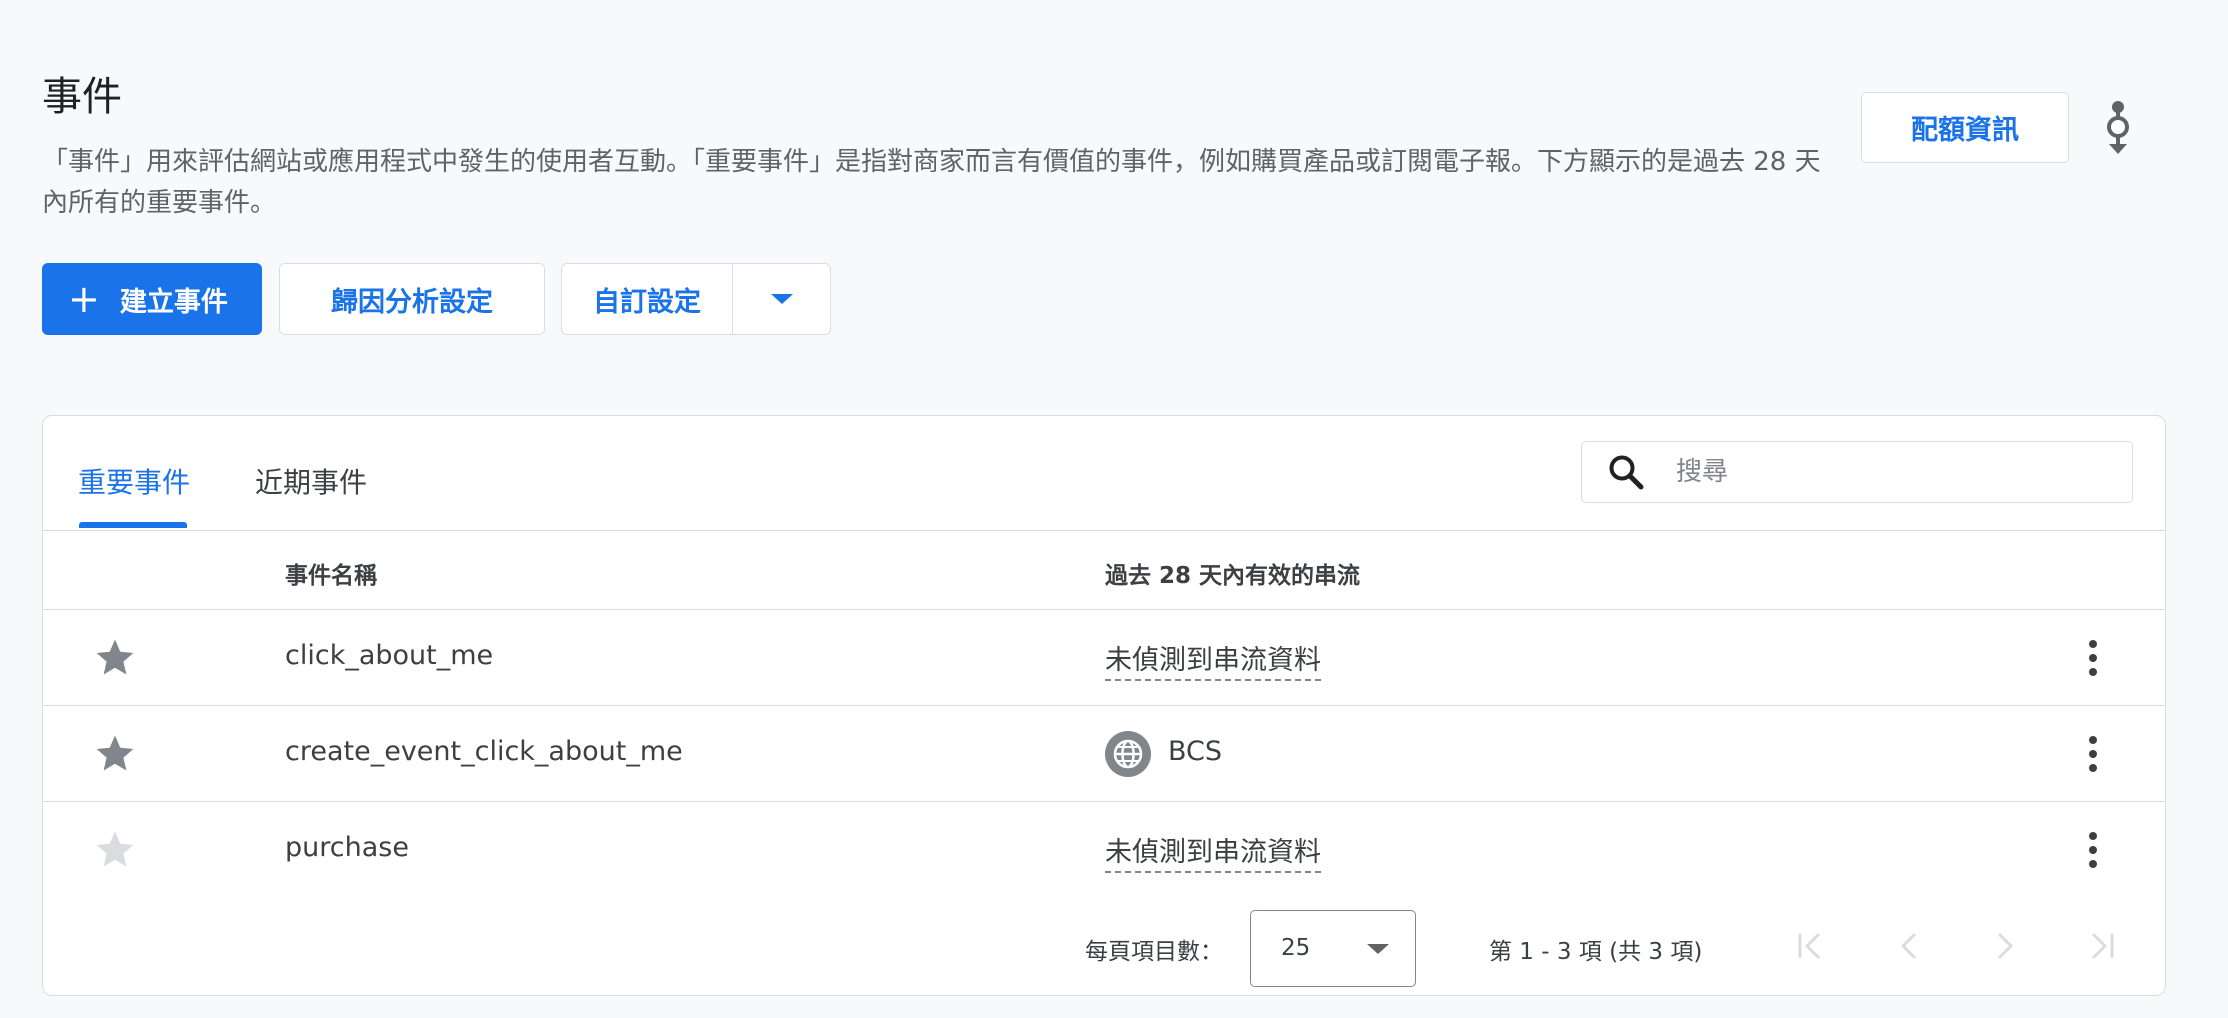 The height and width of the screenshot is (1018, 2228). Describe the element at coordinates (1128, 754) in the screenshot. I see `globe-icon` at that location.